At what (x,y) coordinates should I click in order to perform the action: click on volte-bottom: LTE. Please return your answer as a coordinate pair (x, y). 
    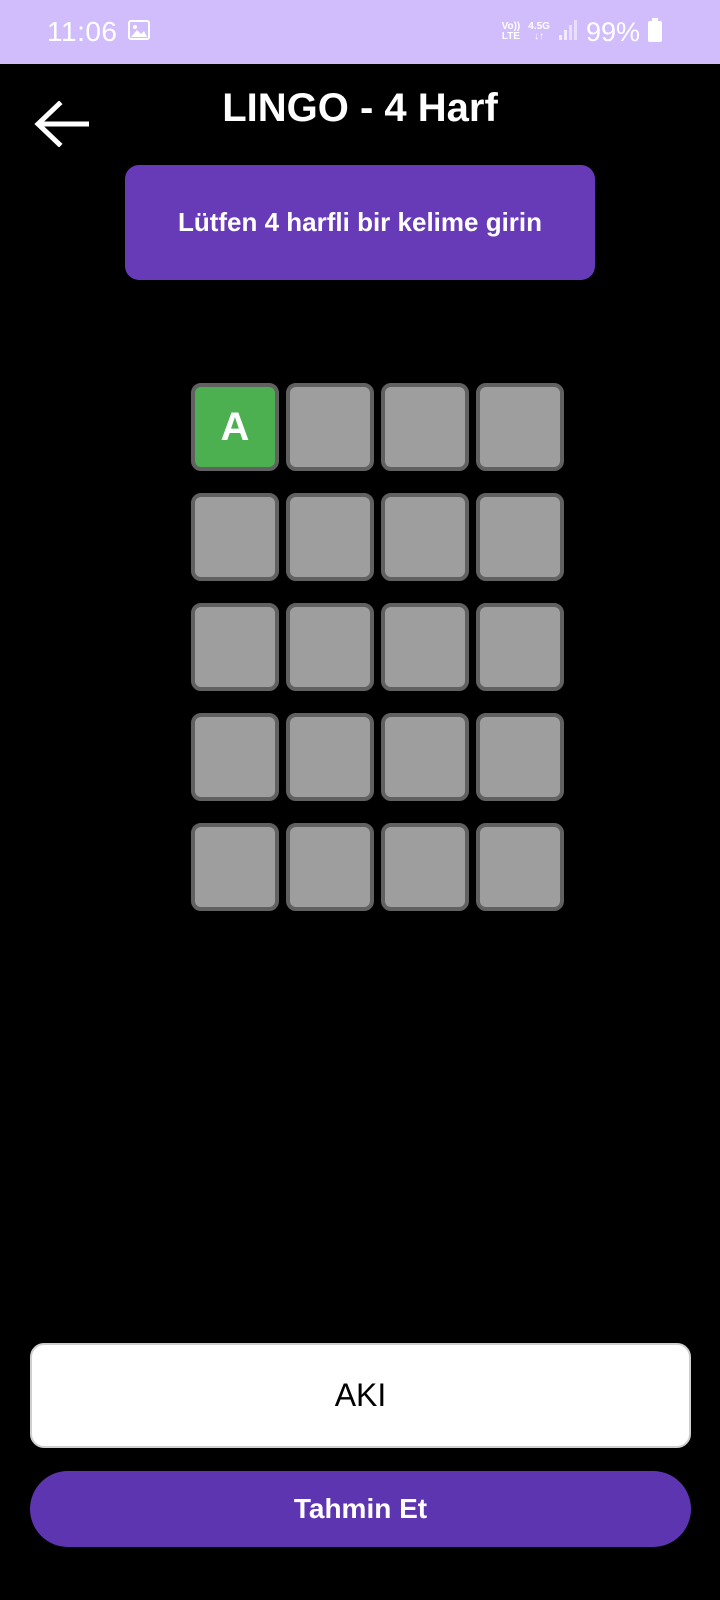
    Looking at the image, I should click on (510, 36).